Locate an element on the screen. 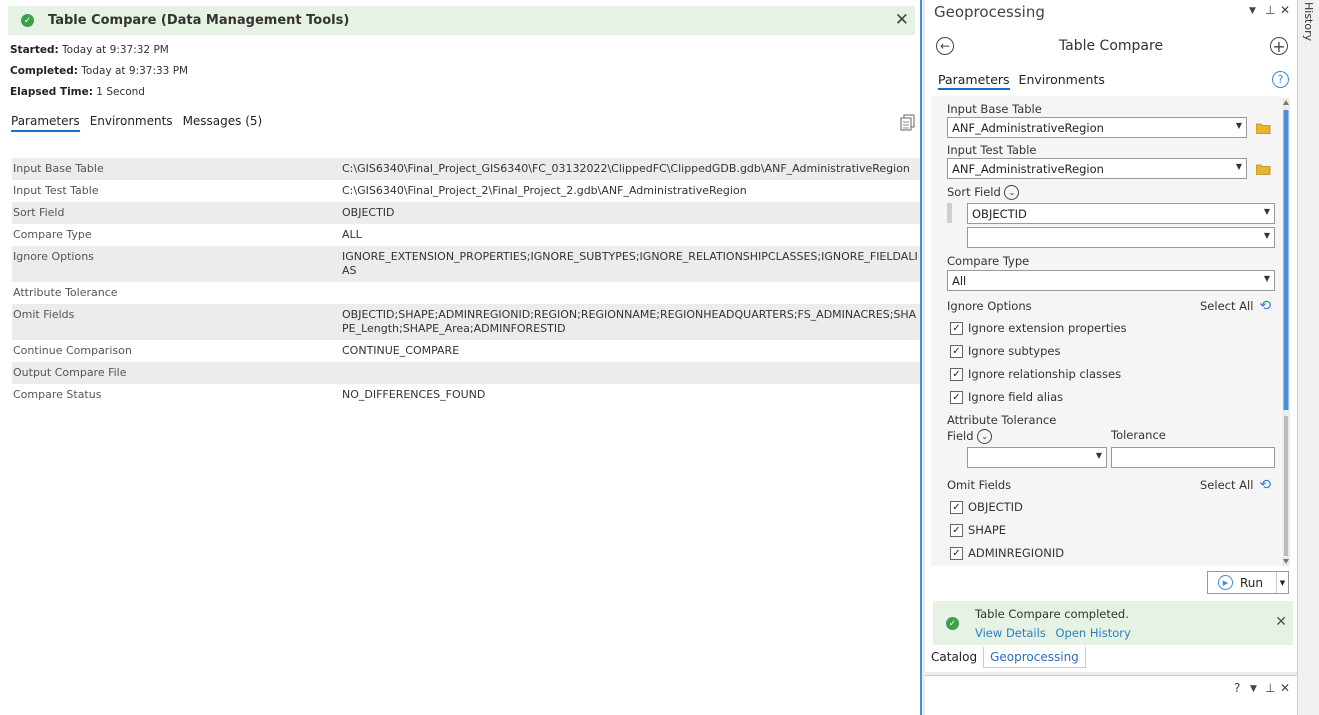 Image resolution: width=1319 pixels, height=715 pixels. input-base-combo: ANF_AdministrativeRegion ▼ is located at coordinates (1097, 127).